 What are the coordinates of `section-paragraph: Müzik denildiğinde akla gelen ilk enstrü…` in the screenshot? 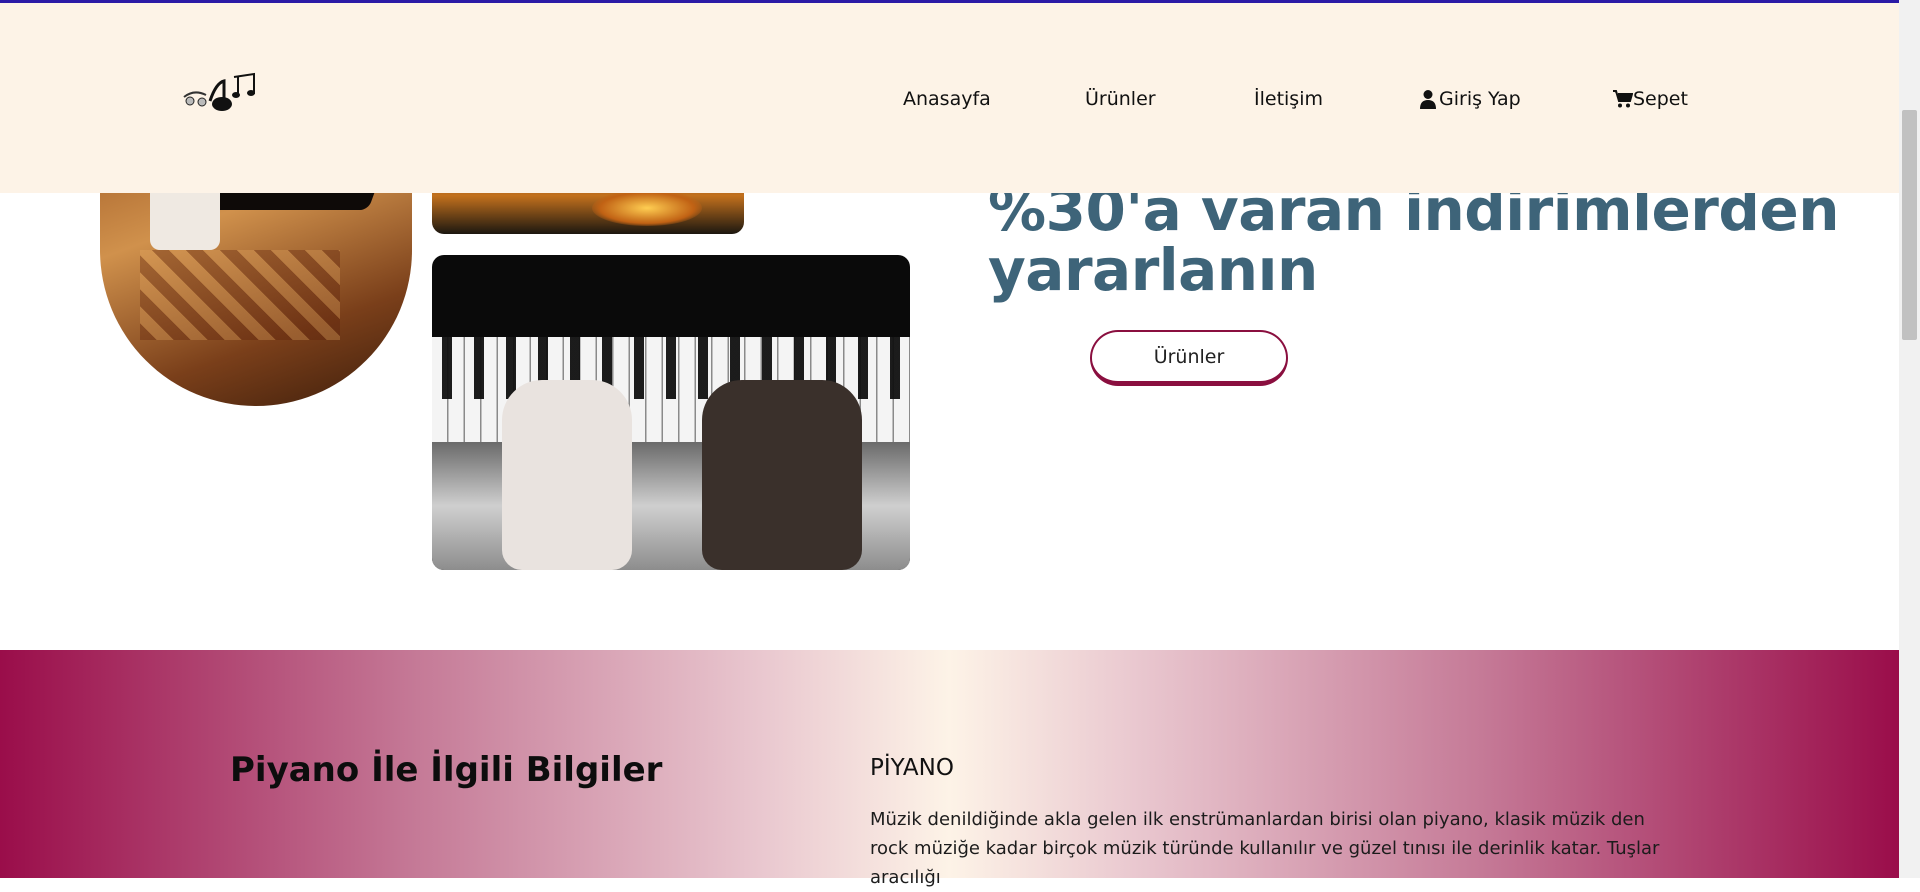 It's located at (1265, 848).